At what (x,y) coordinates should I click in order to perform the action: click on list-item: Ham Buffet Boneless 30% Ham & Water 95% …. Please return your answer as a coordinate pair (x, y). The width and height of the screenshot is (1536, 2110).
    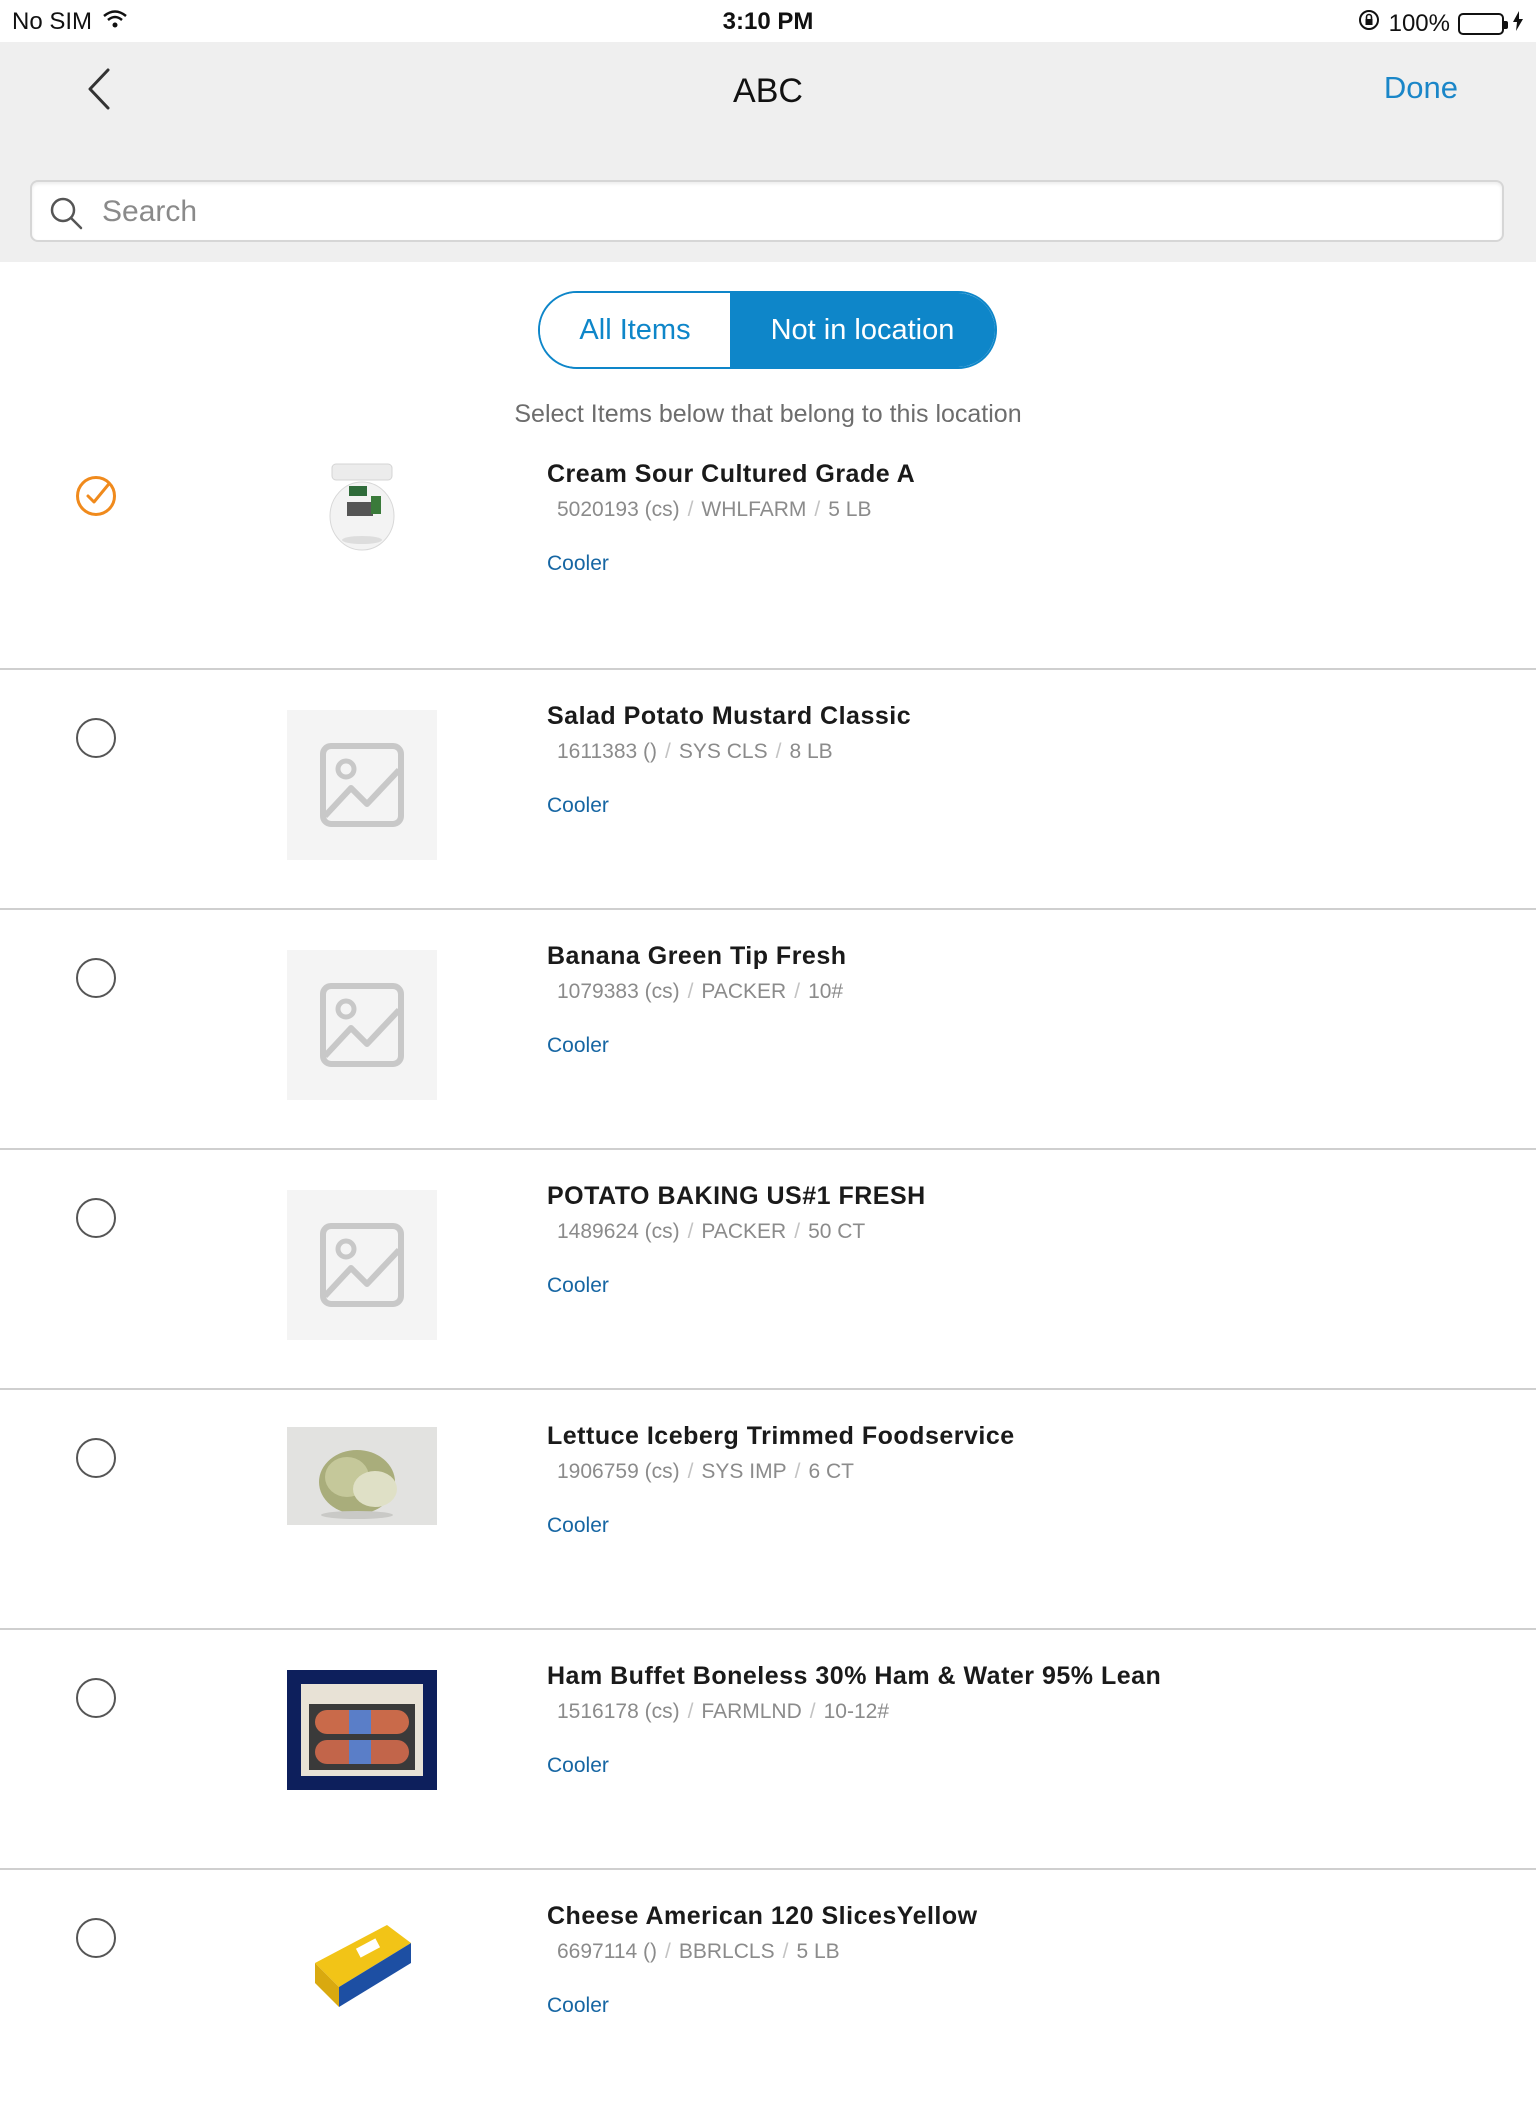
    Looking at the image, I should click on (768, 1750).